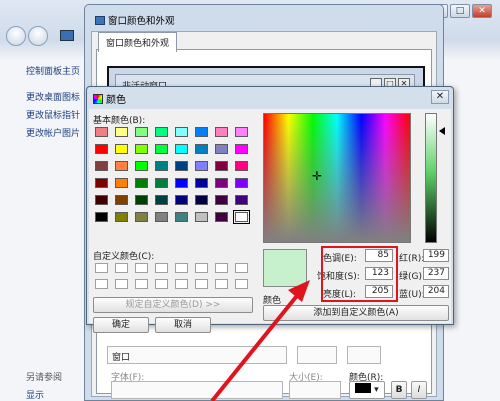 This screenshot has width=500, height=401. I want to click on cancel-button: 取消, so click(183, 325).